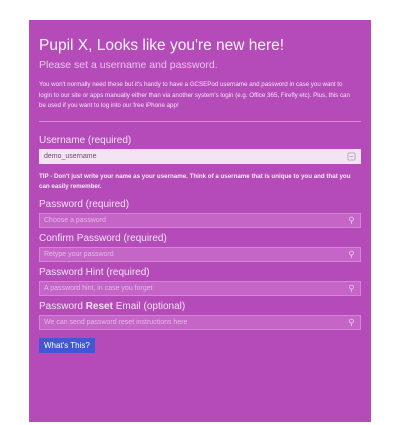 The height and width of the screenshot is (425, 400). Describe the element at coordinates (67, 345) in the screenshot. I see `whats-this-button: What's This?` at that location.